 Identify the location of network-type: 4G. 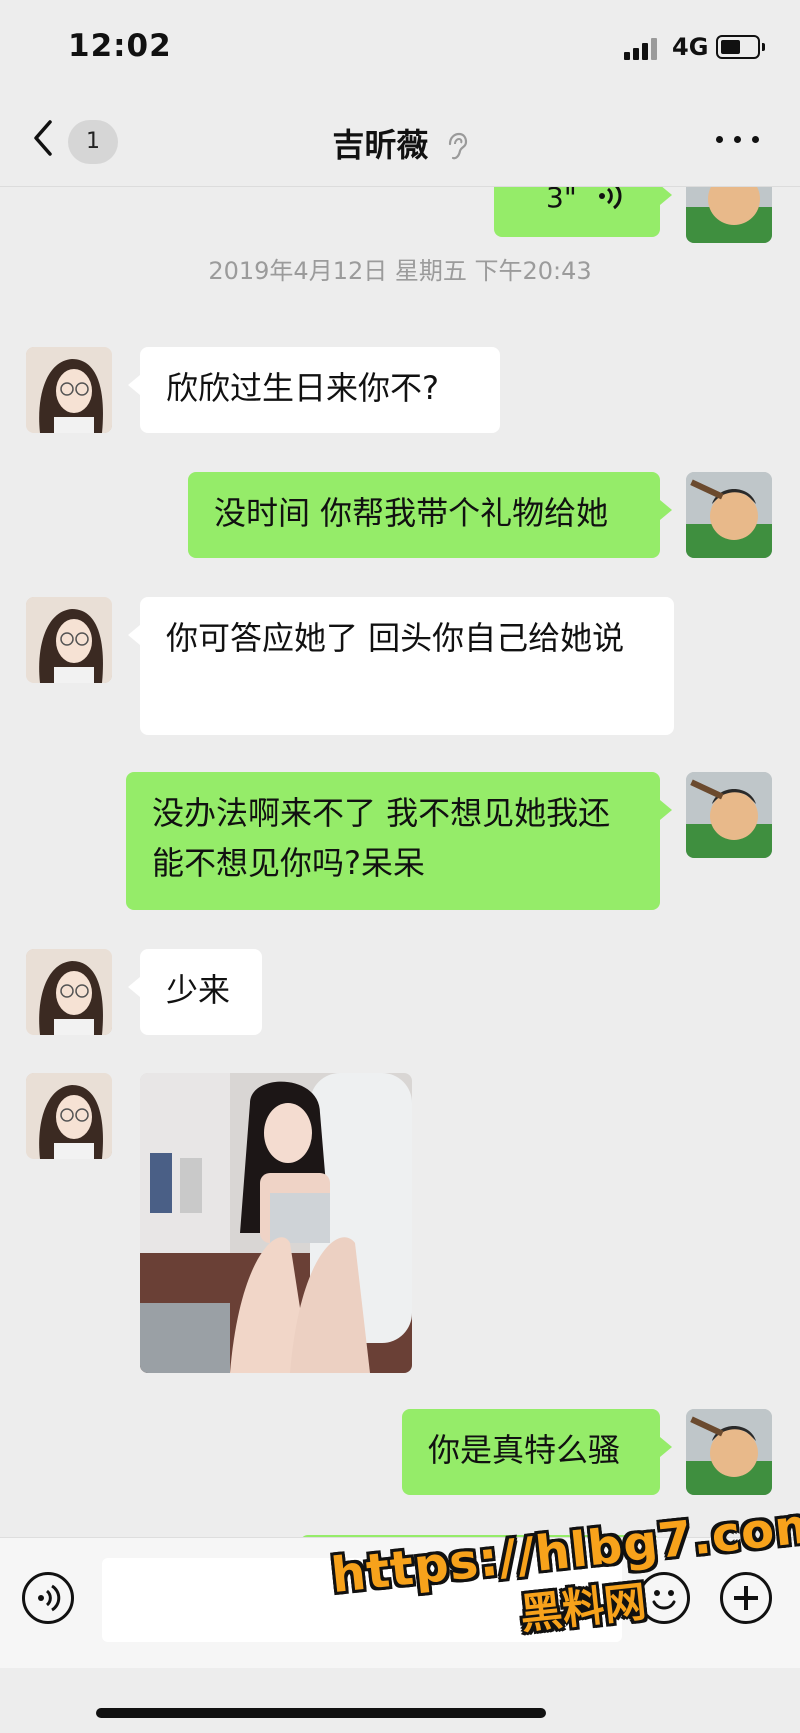
(690, 47).